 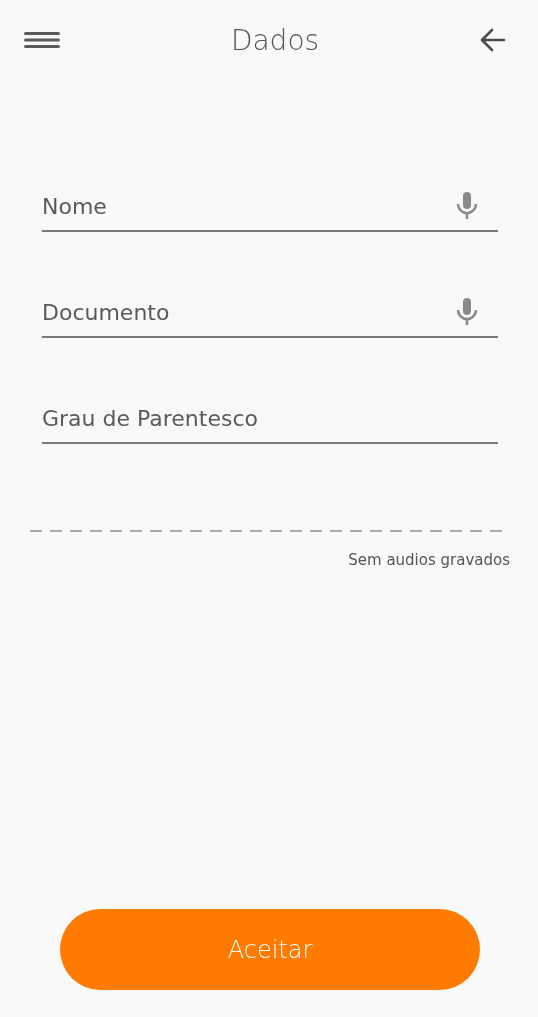 What do you see at coordinates (429, 560) in the screenshot?
I see `empty-recordings-text: Sem audios gravados` at bounding box center [429, 560].